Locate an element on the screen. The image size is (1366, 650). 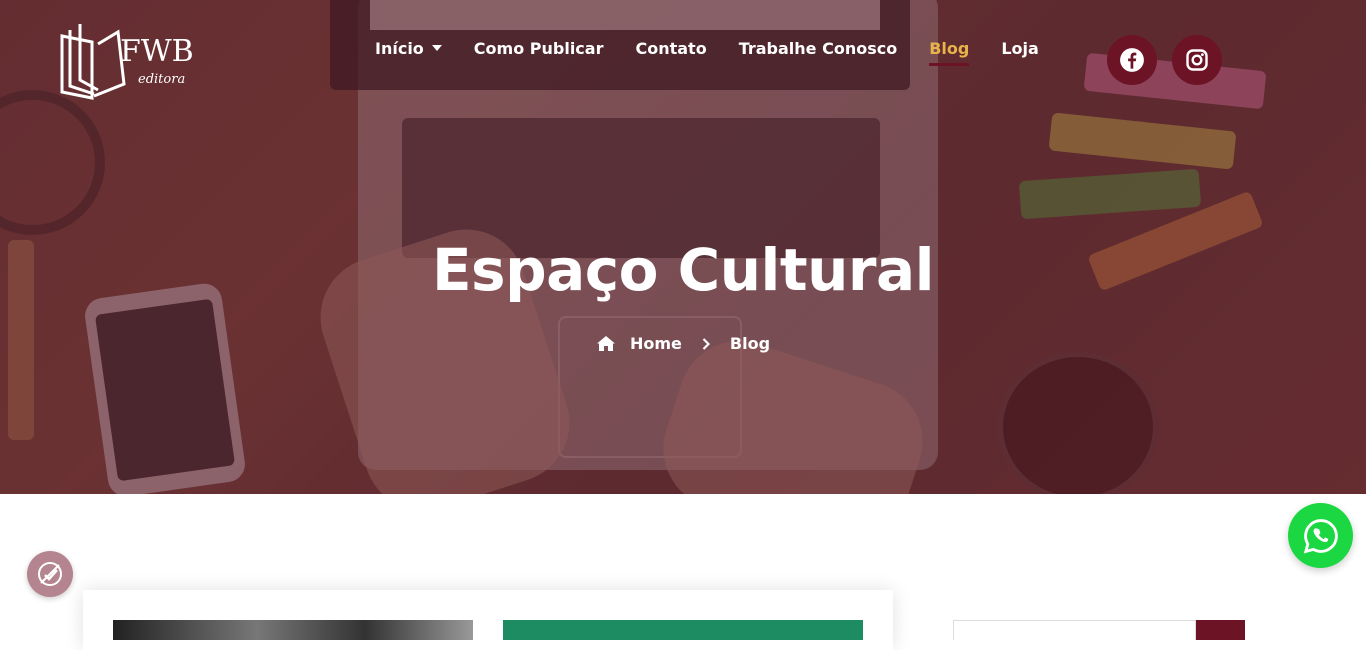
facebook-button is located at coordinates (1132, 60).